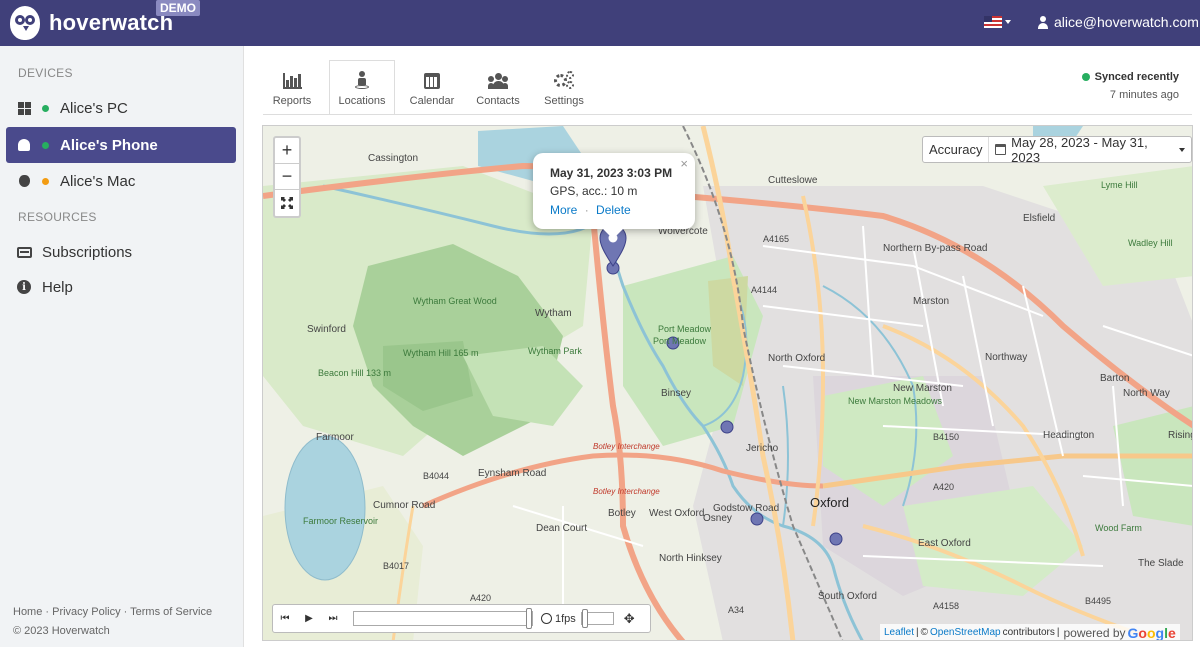  I want to click on popup-detail: GPS, acc.: 10 m, so click(594, 191).